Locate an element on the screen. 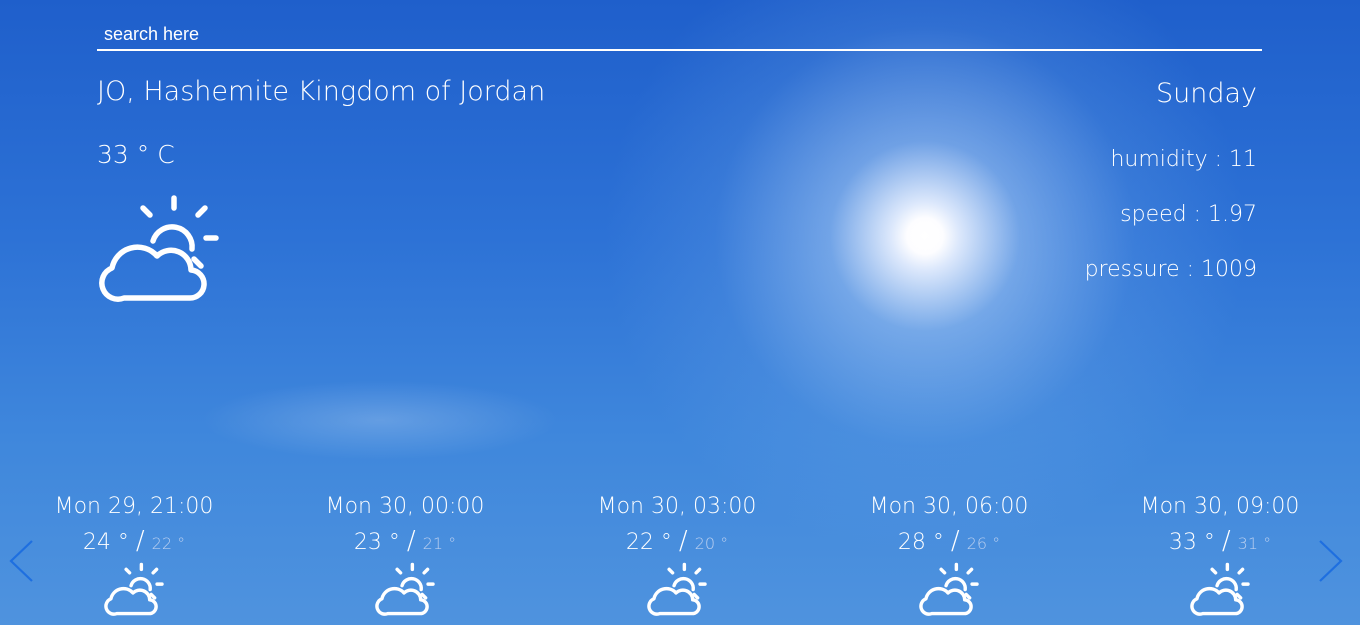 The width and height of the screenshot is (1360, 625). day-label: Sunday is located at coordinates (1206, 93).